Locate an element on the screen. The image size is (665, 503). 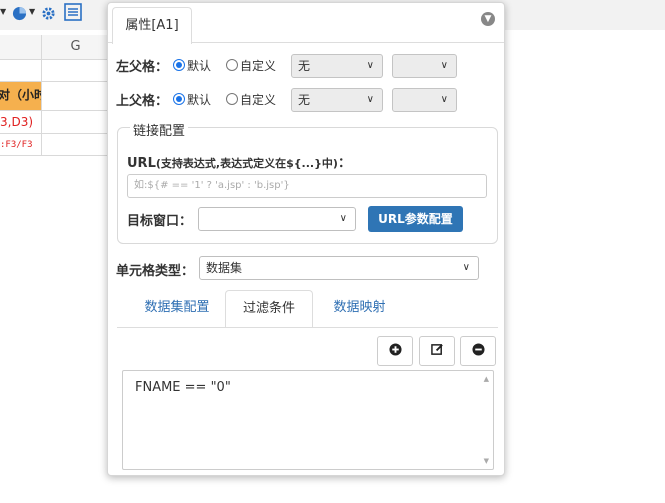
remove-filter-button is located at coordinates (478, 351).